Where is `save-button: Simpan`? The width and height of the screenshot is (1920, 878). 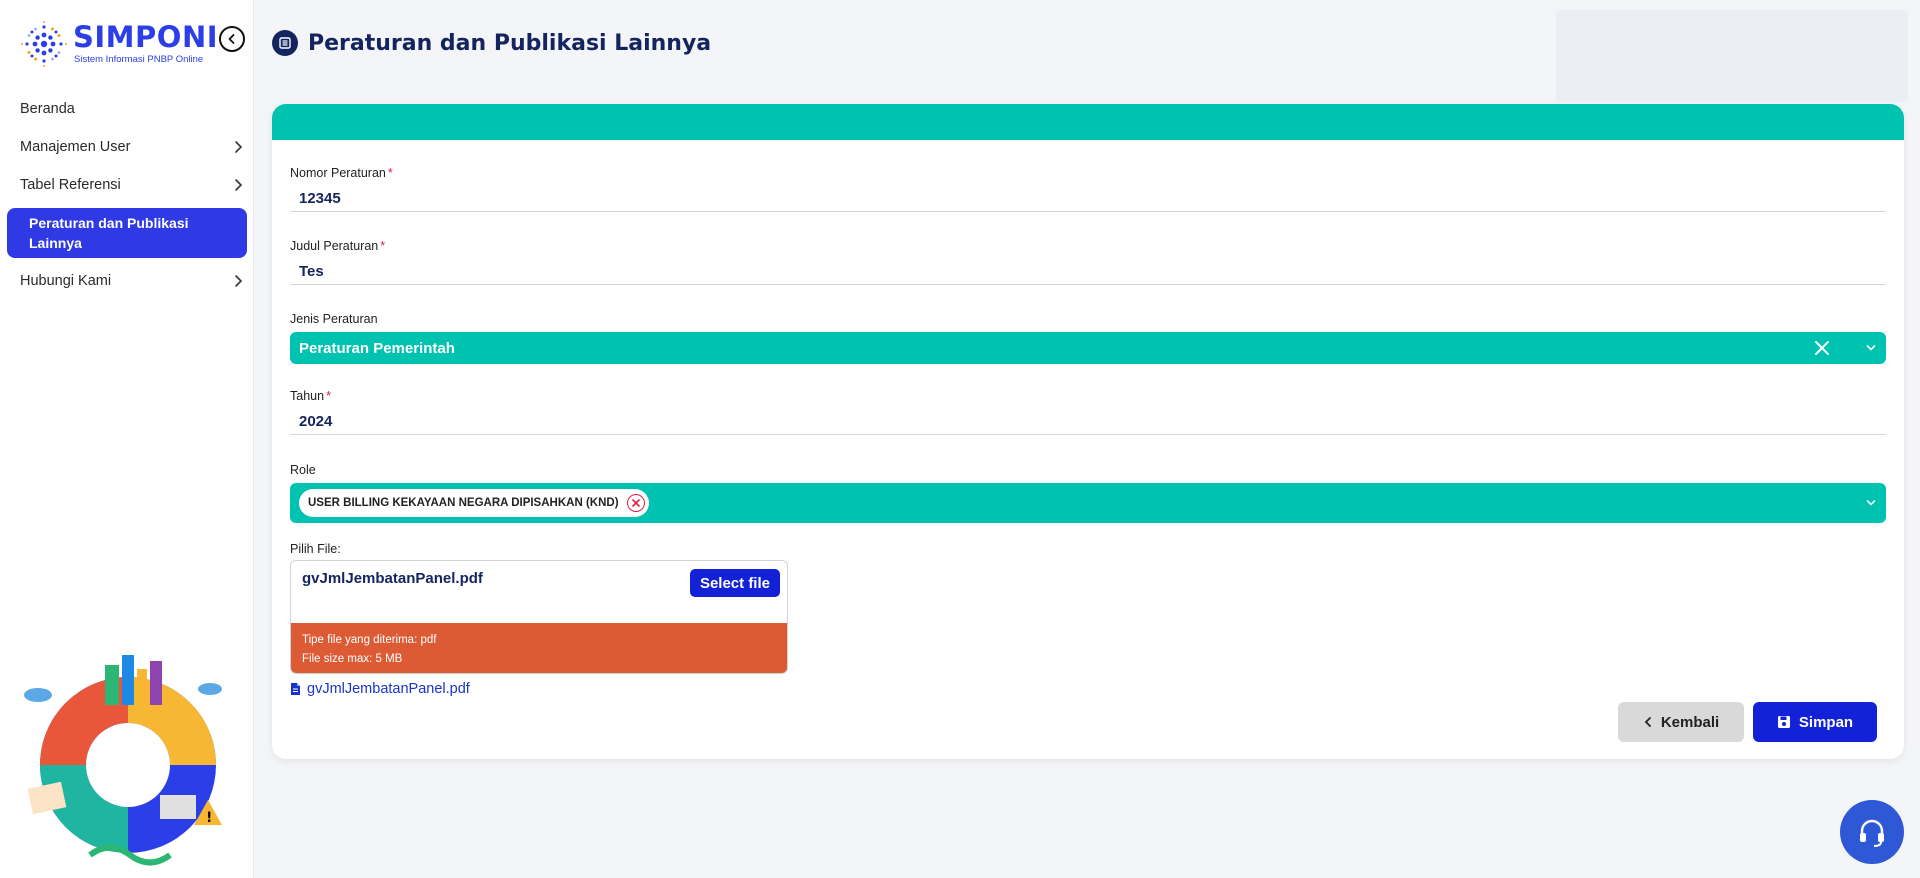
save-button: Simpan is located at coordinates (1815, 722).